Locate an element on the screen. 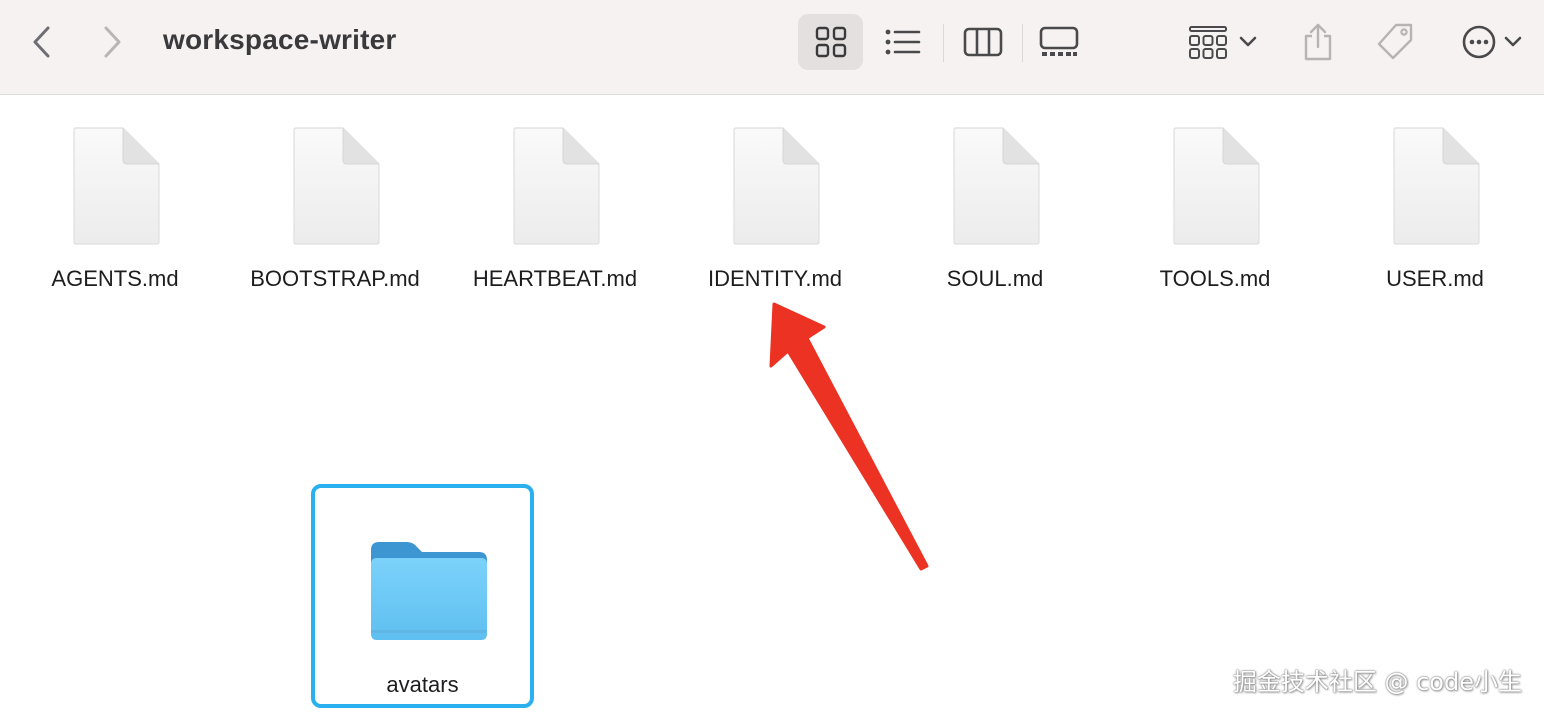  group-by-button is located at coordinates (1223, 42).